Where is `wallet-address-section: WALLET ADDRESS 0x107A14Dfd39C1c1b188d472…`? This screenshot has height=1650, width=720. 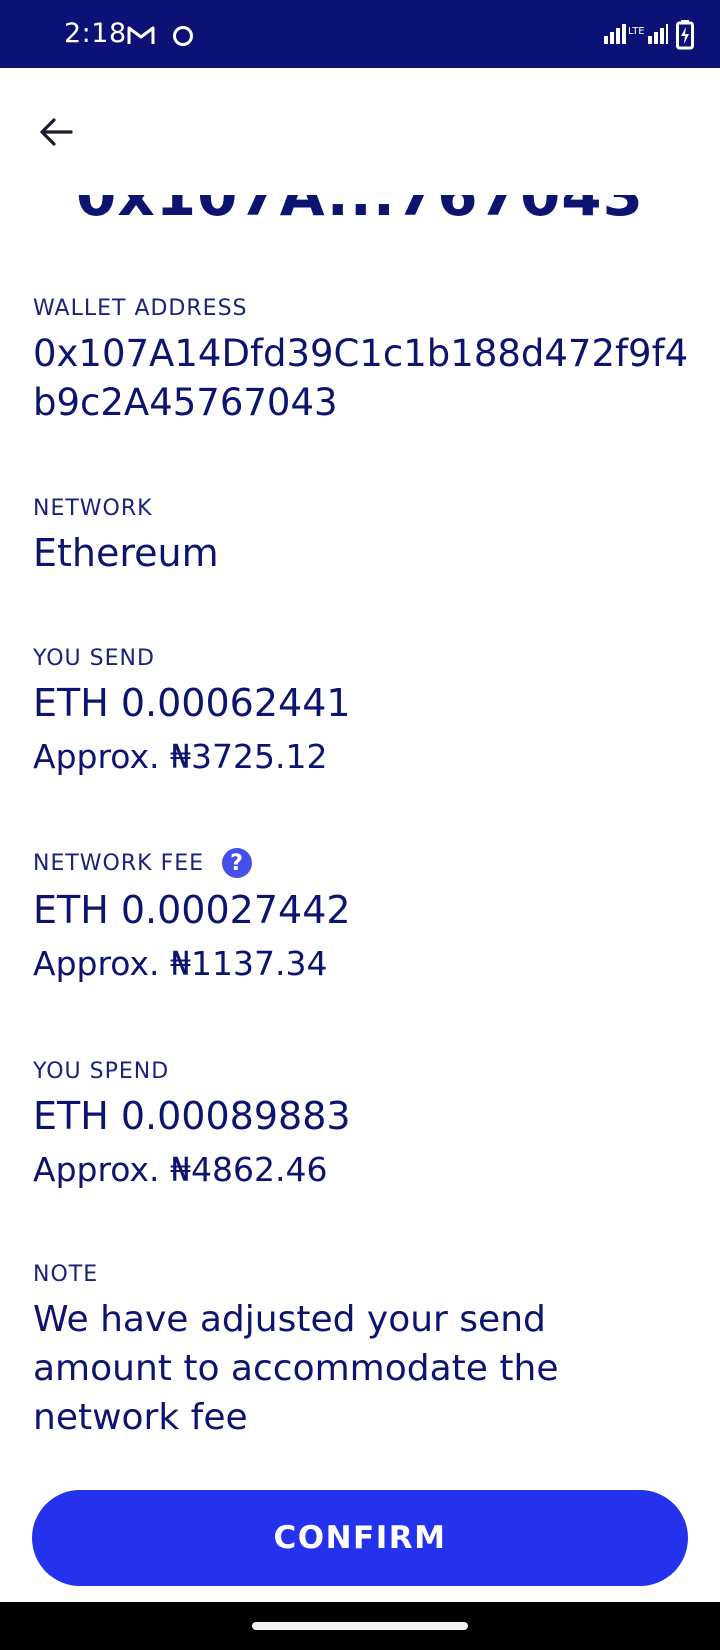
wallet-address-section: WALLET ADDRESS 0x107A14Dfd39C1c1b188d472… is located at coordinates (363, 361).